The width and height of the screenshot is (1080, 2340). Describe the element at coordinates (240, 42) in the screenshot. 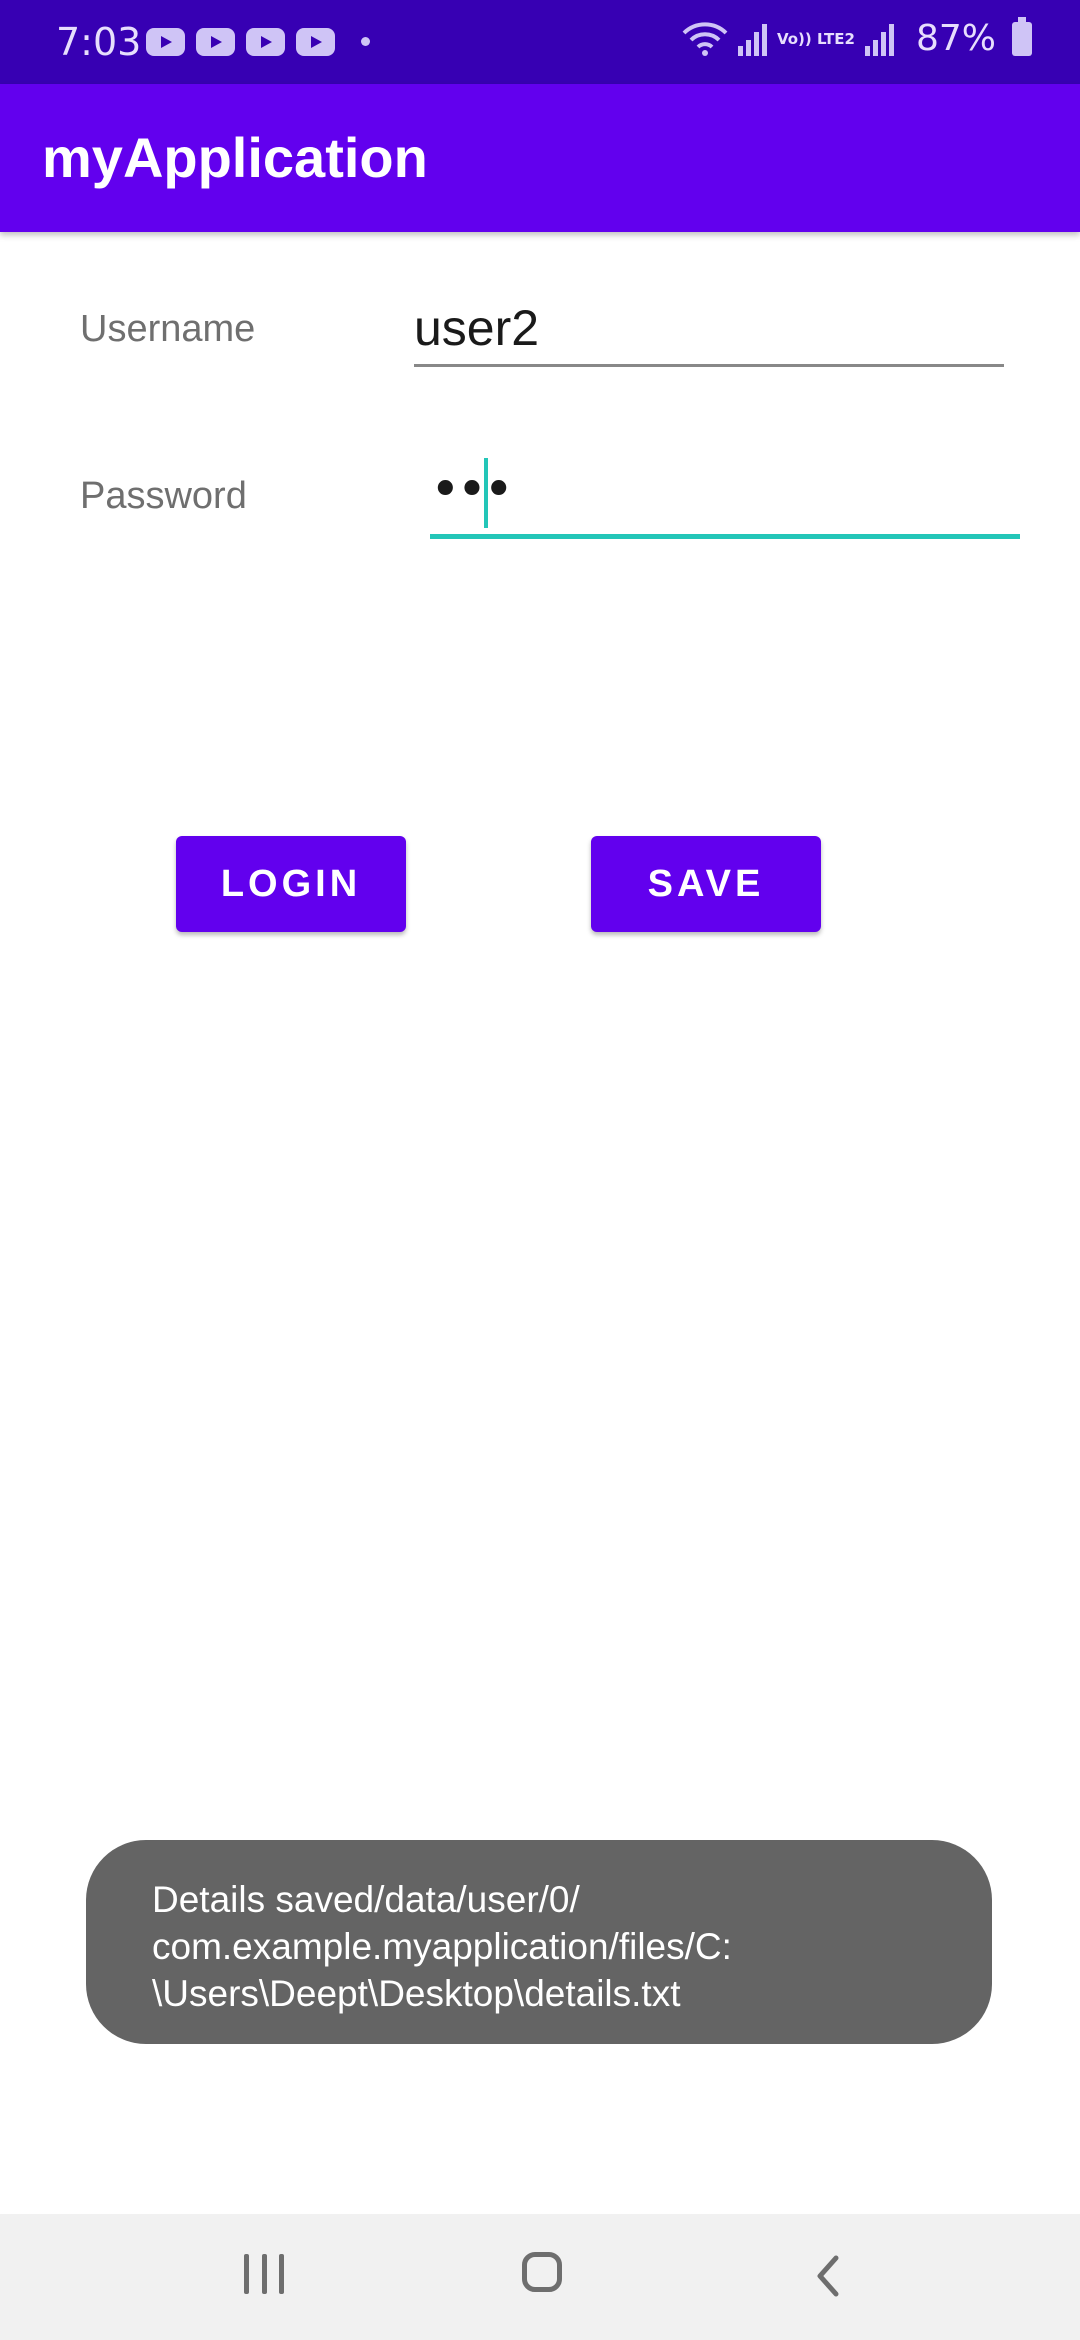

I see `notification-icons` at that location.